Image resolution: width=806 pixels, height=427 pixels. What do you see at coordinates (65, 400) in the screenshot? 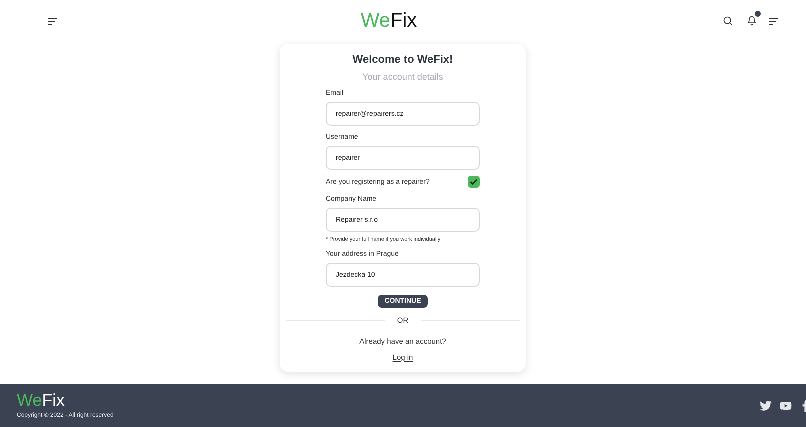
I see `footer-logo: WeFix` at bounding box center [65, 400].